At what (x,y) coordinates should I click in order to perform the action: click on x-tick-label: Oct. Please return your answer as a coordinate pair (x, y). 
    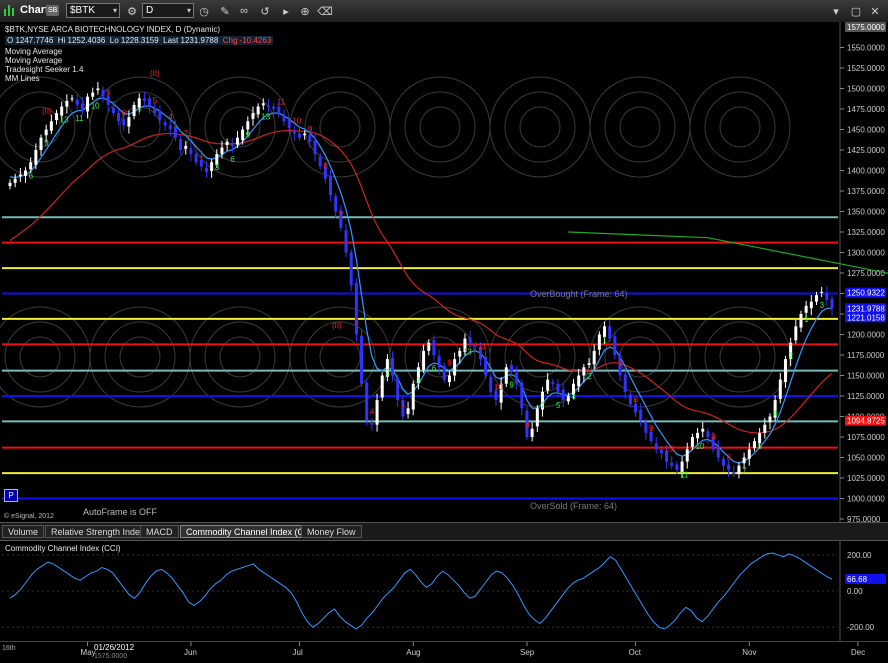
    Looking at the image, I should click on (635, 652).